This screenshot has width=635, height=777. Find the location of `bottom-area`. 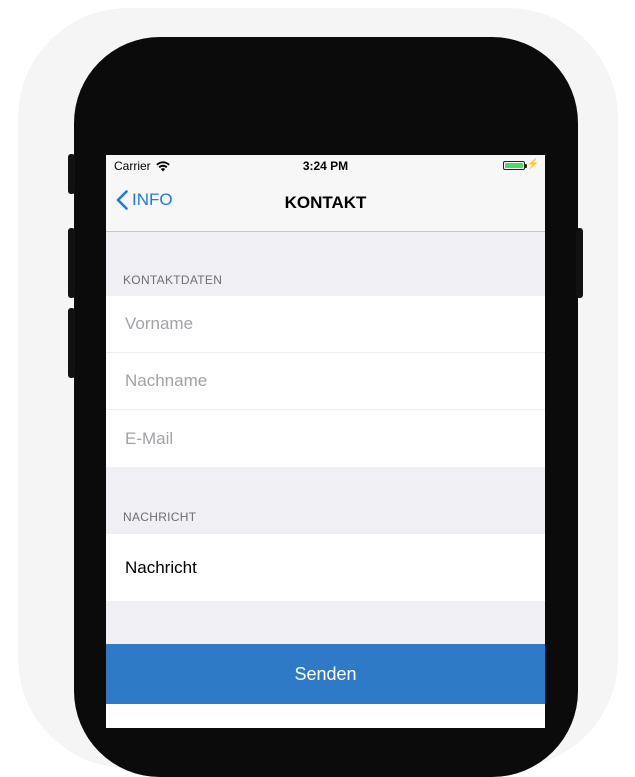

bottom-area is located at coordinates (325, 716).